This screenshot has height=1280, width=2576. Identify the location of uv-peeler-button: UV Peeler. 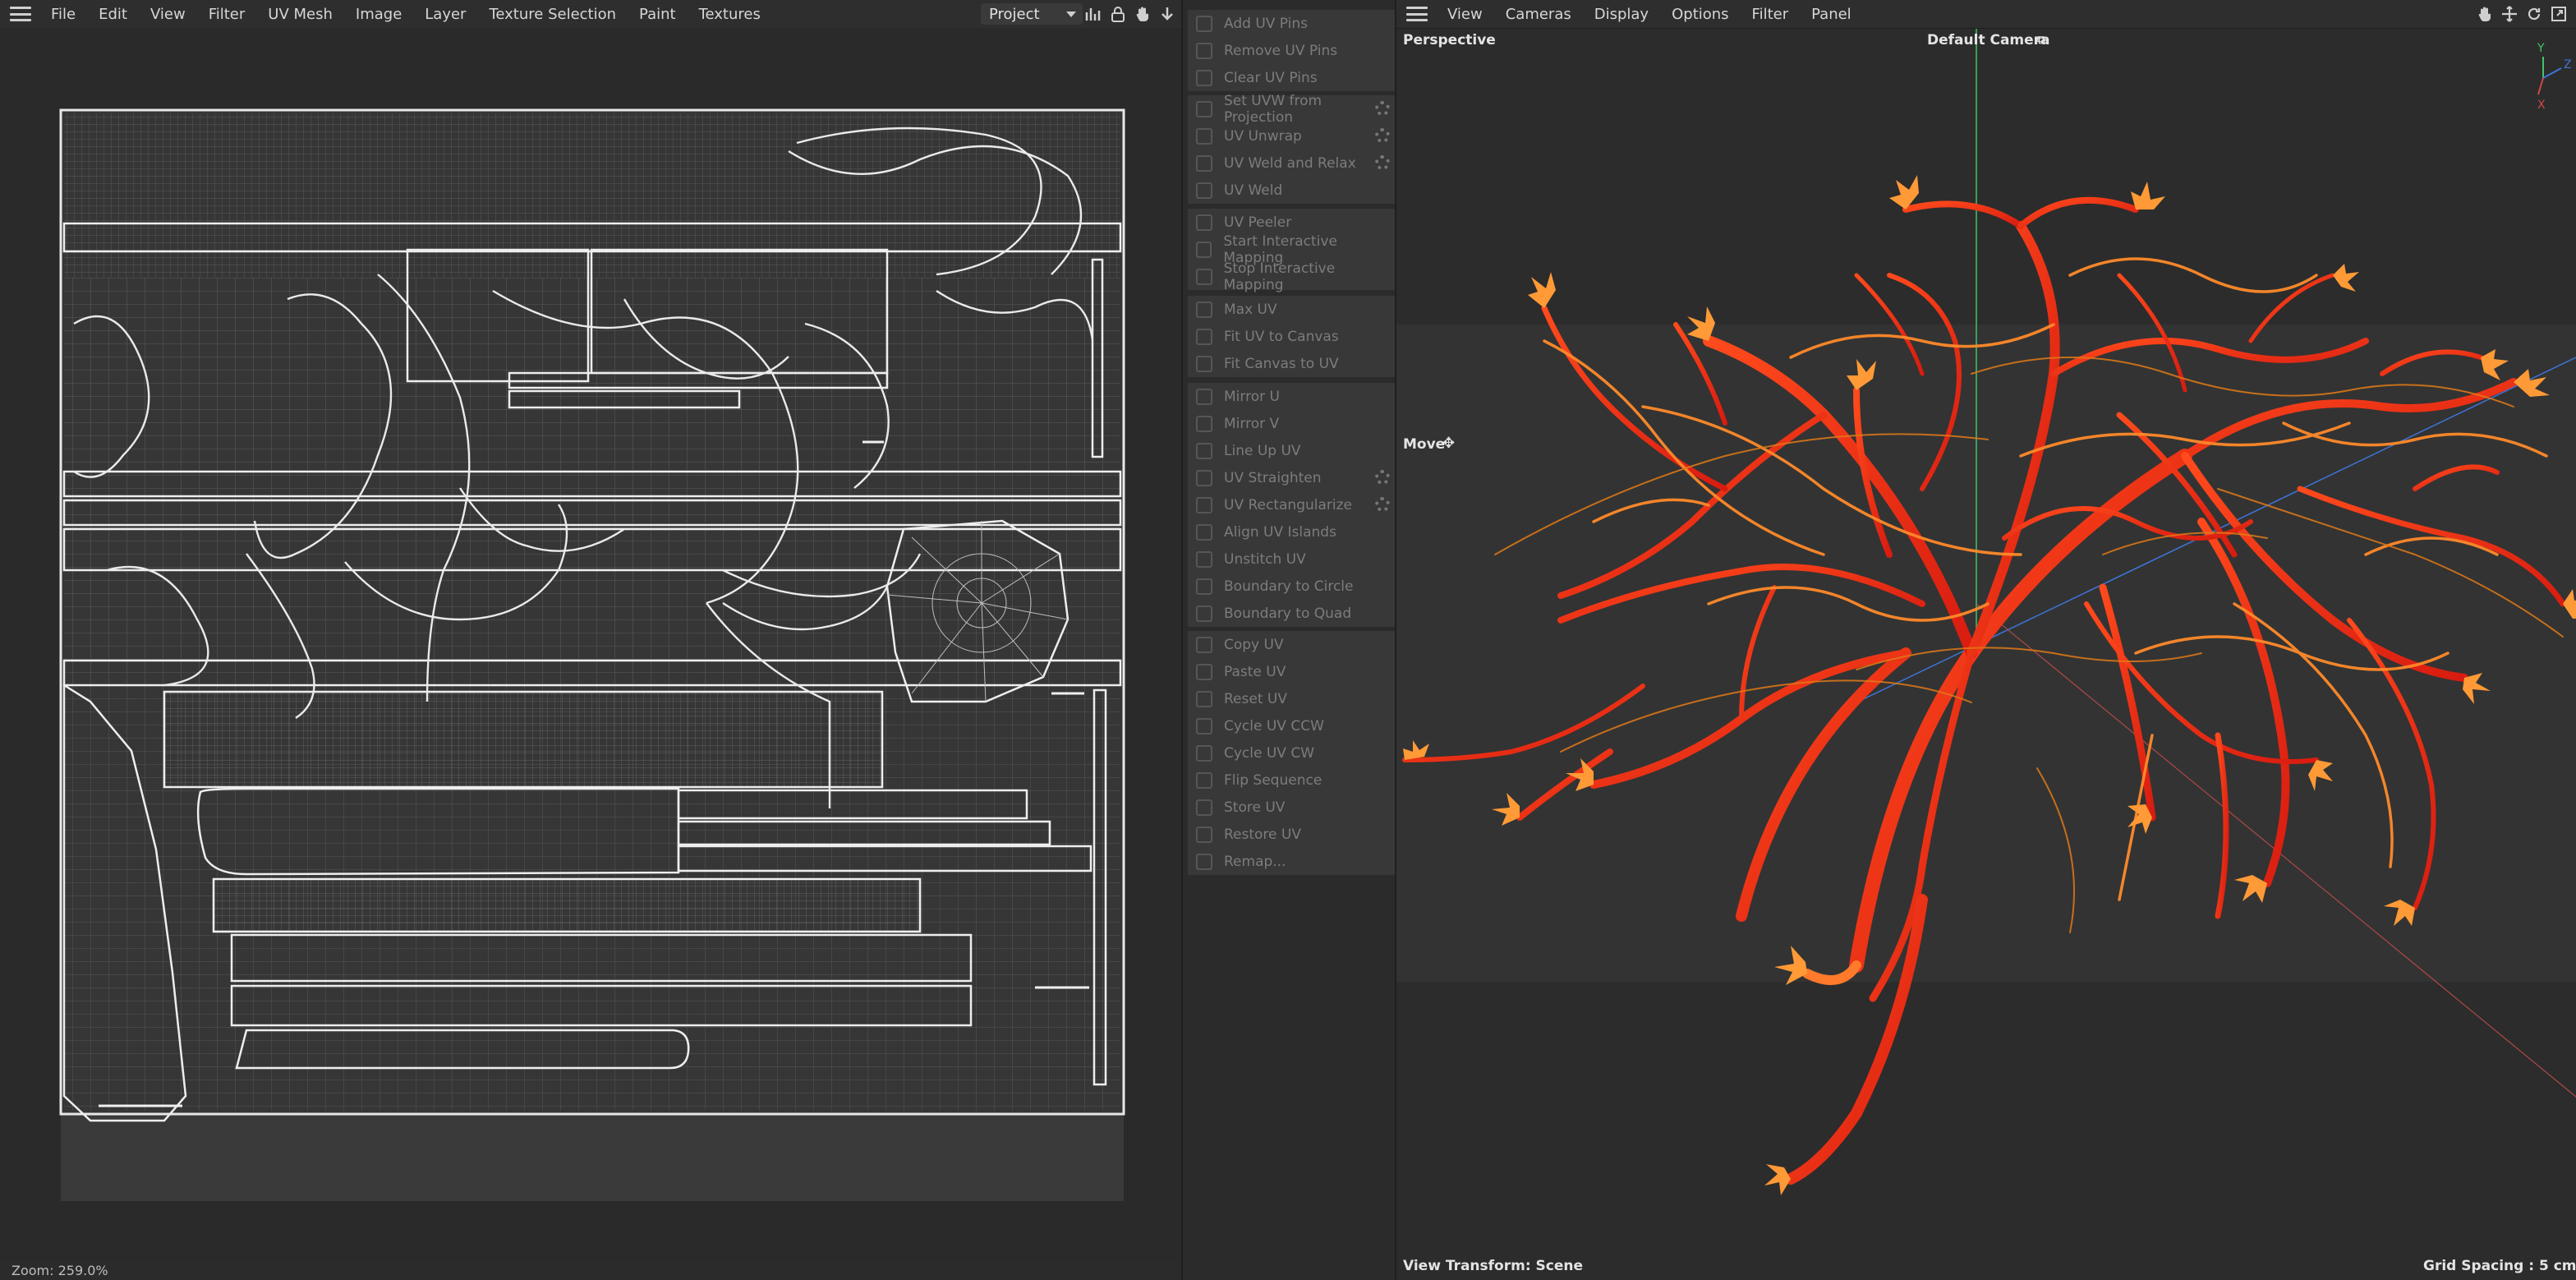
(1291, 222).